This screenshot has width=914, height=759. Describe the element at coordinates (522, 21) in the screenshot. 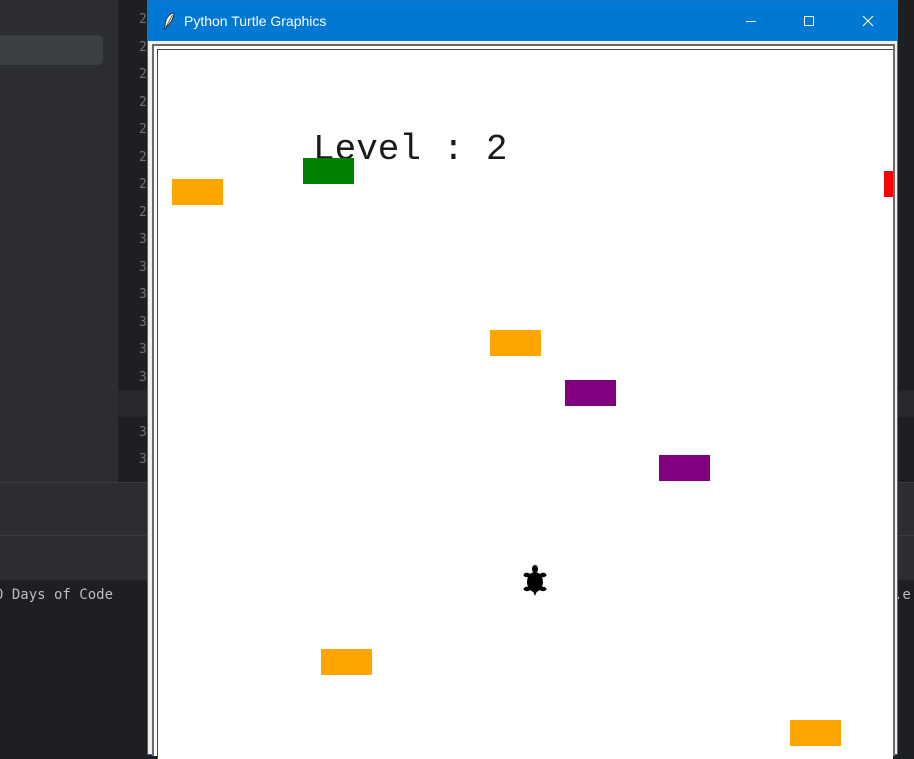

I see `window-titlebar: Python Turtle Graphics` at that location.